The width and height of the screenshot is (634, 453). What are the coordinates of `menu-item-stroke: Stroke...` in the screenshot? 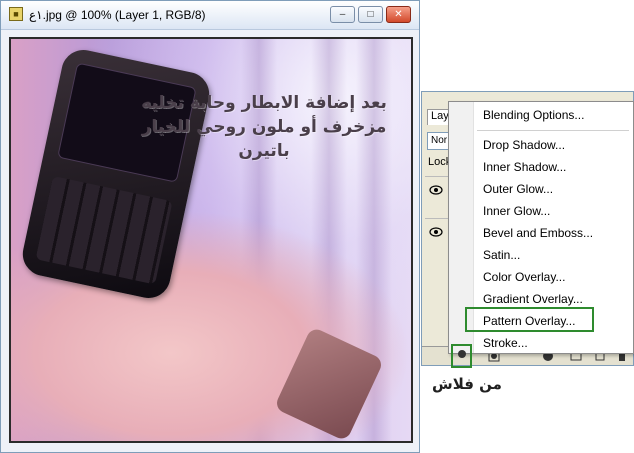 It's located at (505, 343).